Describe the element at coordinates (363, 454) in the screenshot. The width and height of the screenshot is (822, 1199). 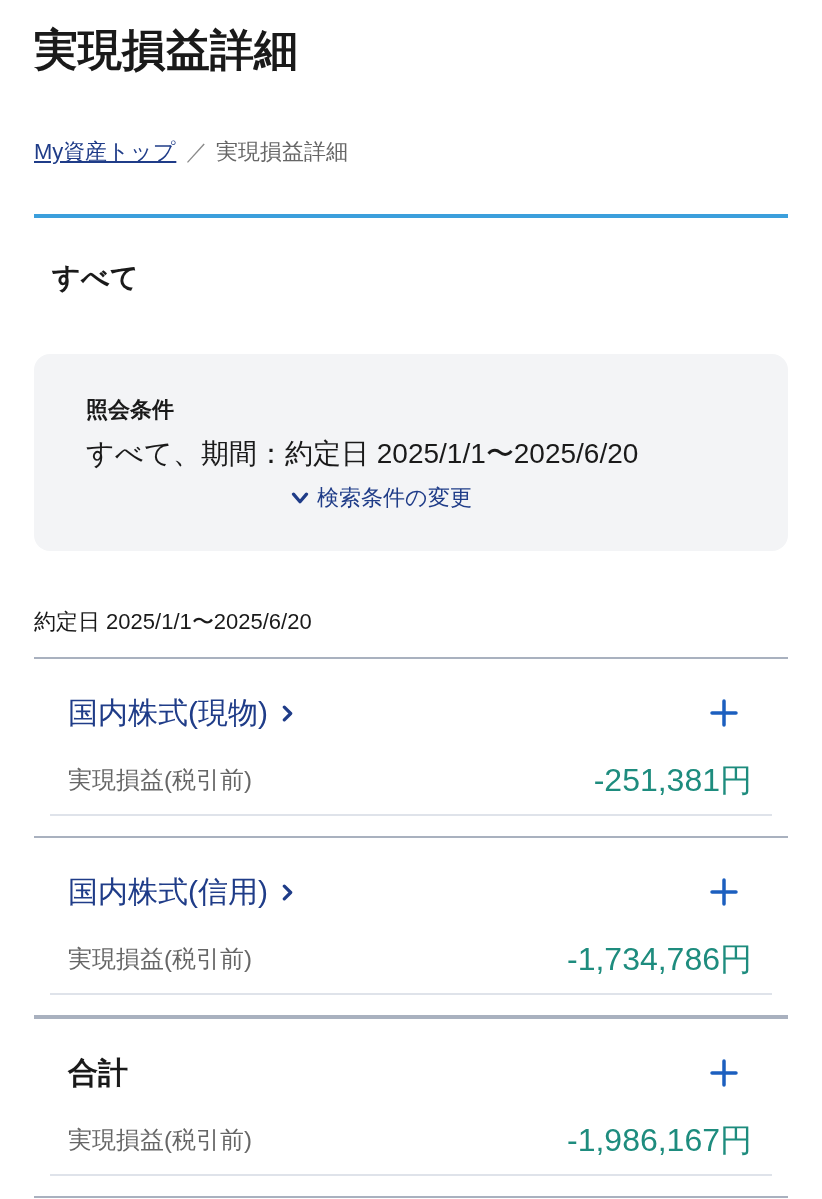
I see `query-summary: すべて、期間：約定日 2025/1/1〜2025/6/20` at that location.